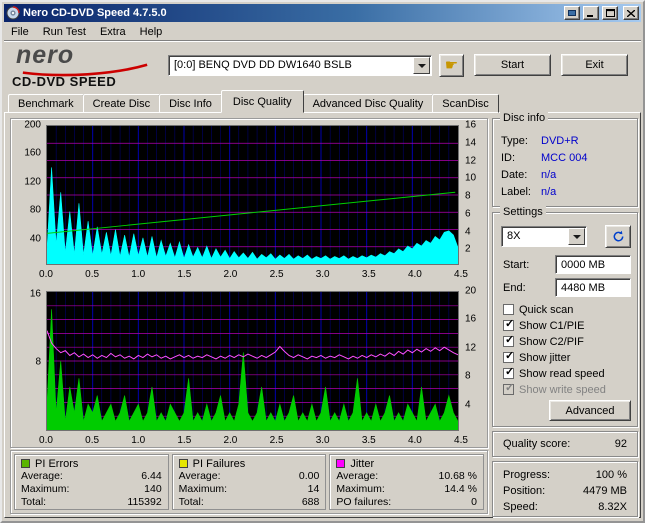 The image size is (645, 523). I want to click on disc-id-label: ID:, so click(508, 157).